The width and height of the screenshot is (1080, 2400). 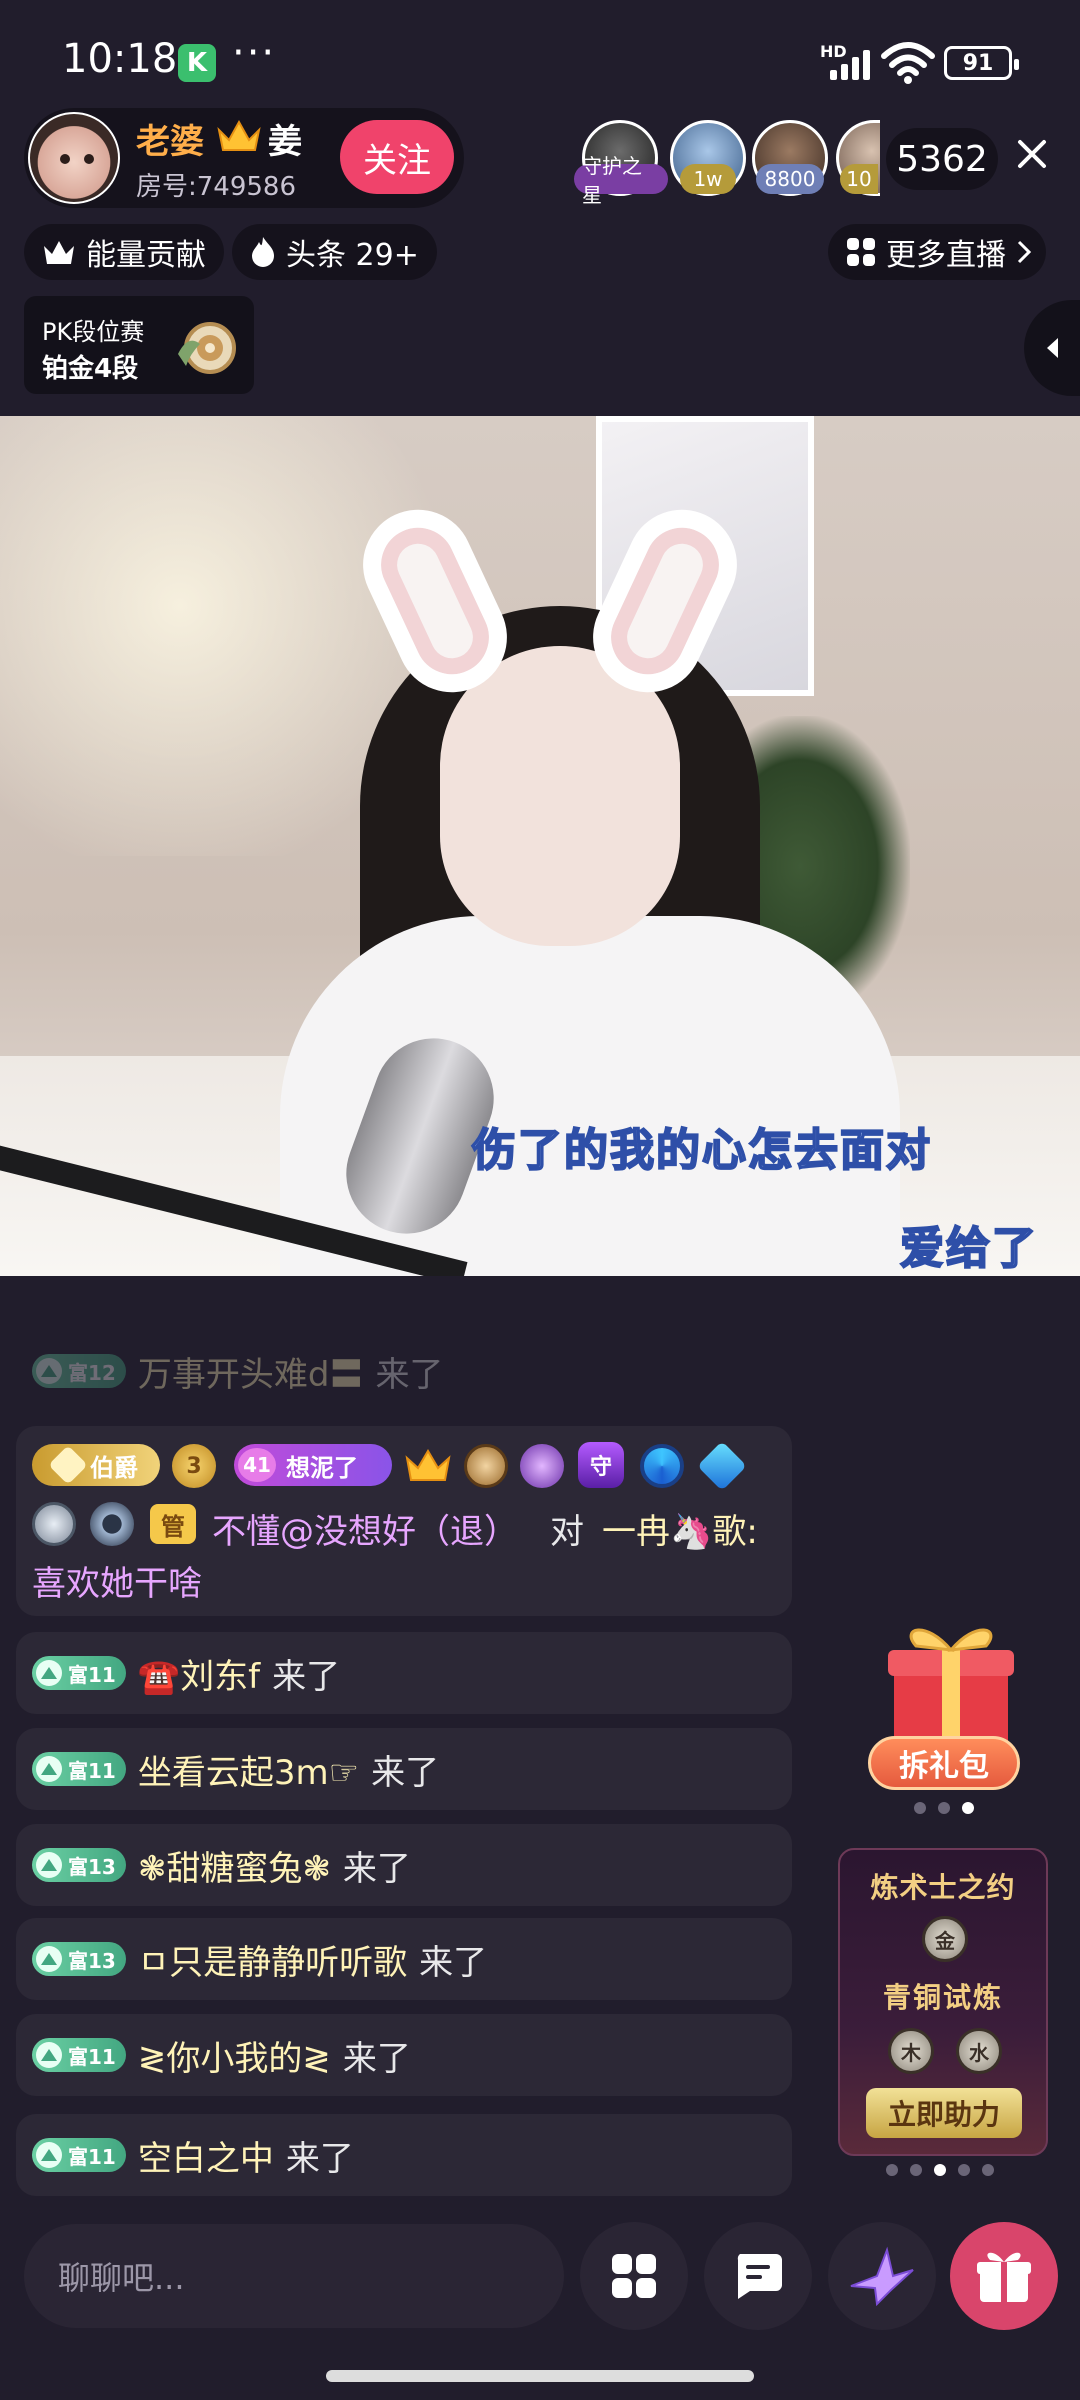 I want to click on chat-message-faded: 富12 万事开头难d〓 来了, so click(x=404, y=1371).